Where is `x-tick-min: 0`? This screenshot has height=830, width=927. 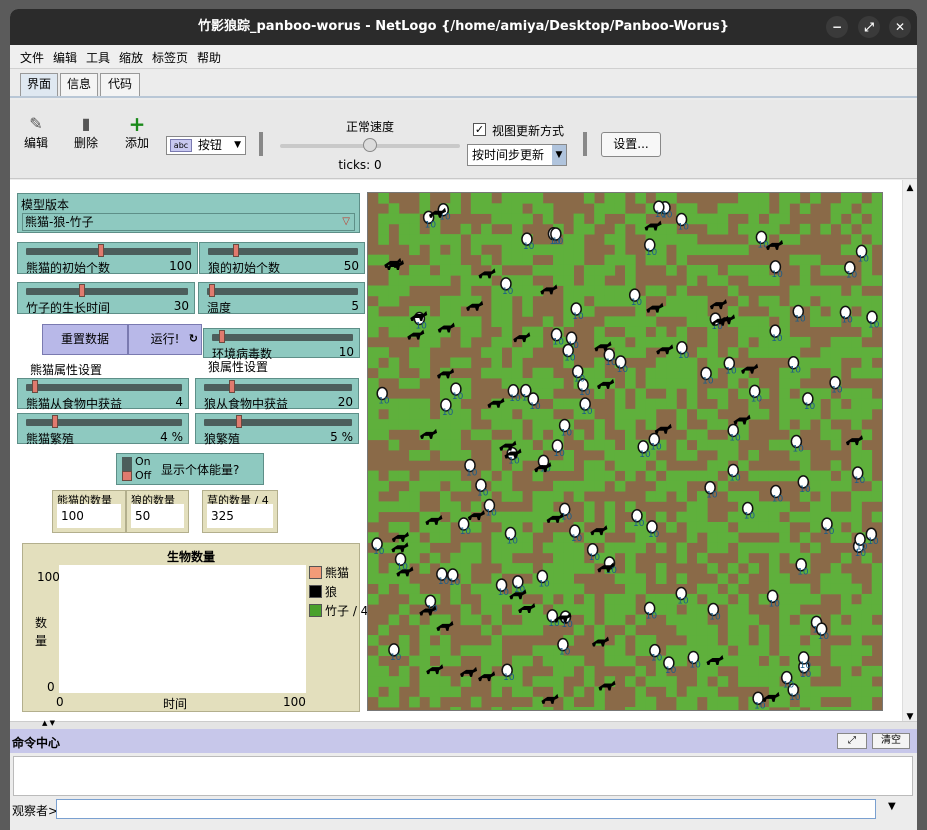 x-tick-min: 0 is located at coordinates (60, 702).